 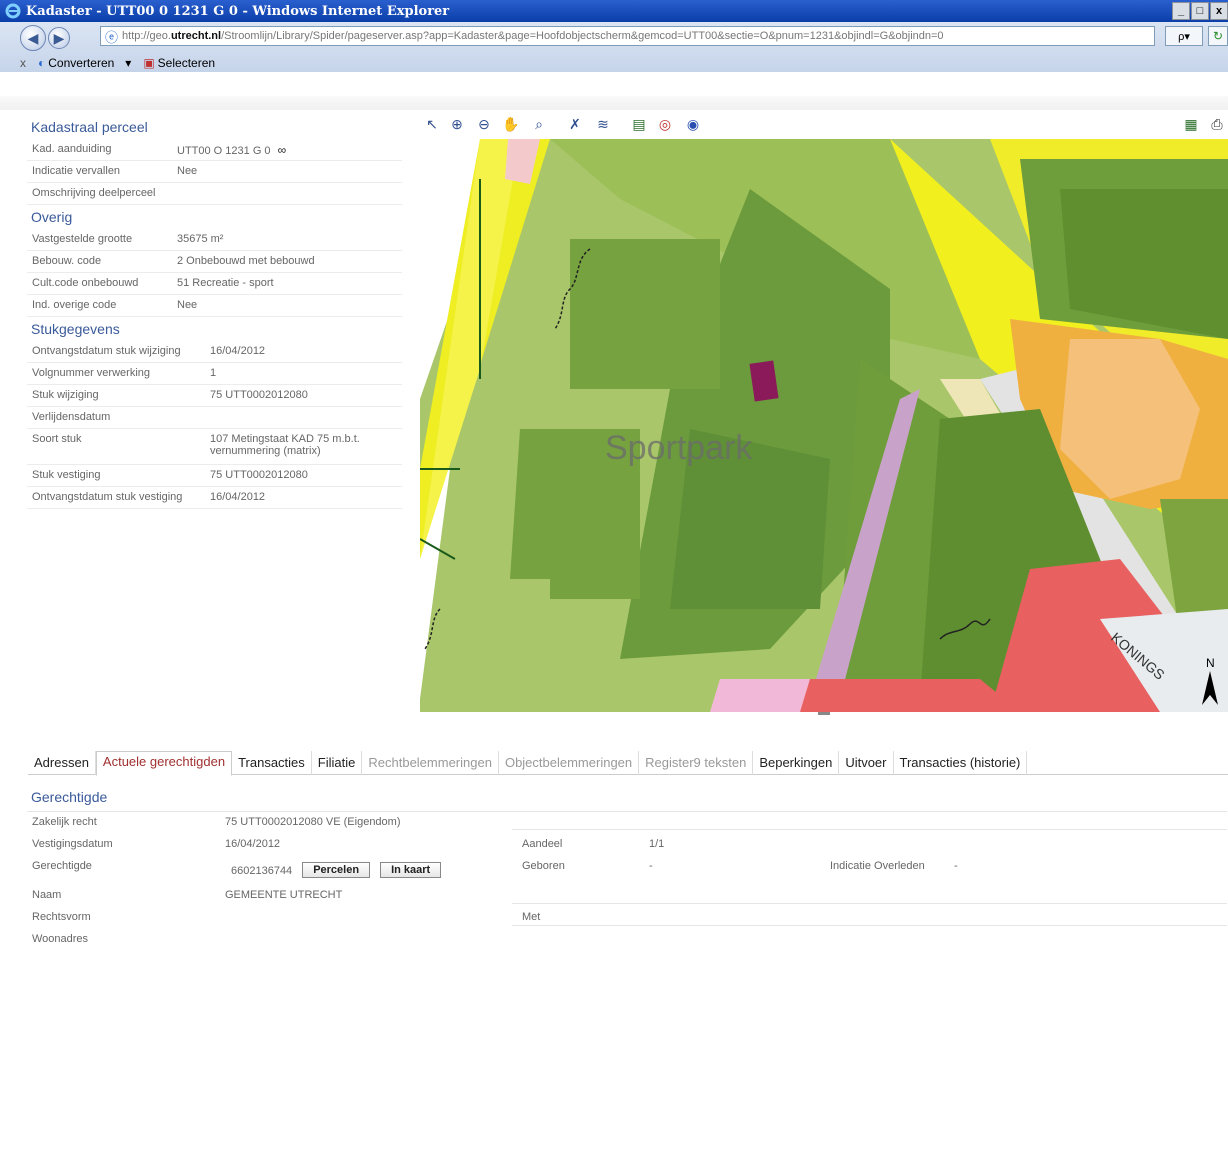 What do you see at coordinates (539, 124) in the screenshot?
I see `zoom-extent-icon: ⌕` at bounding box center [539, 124].